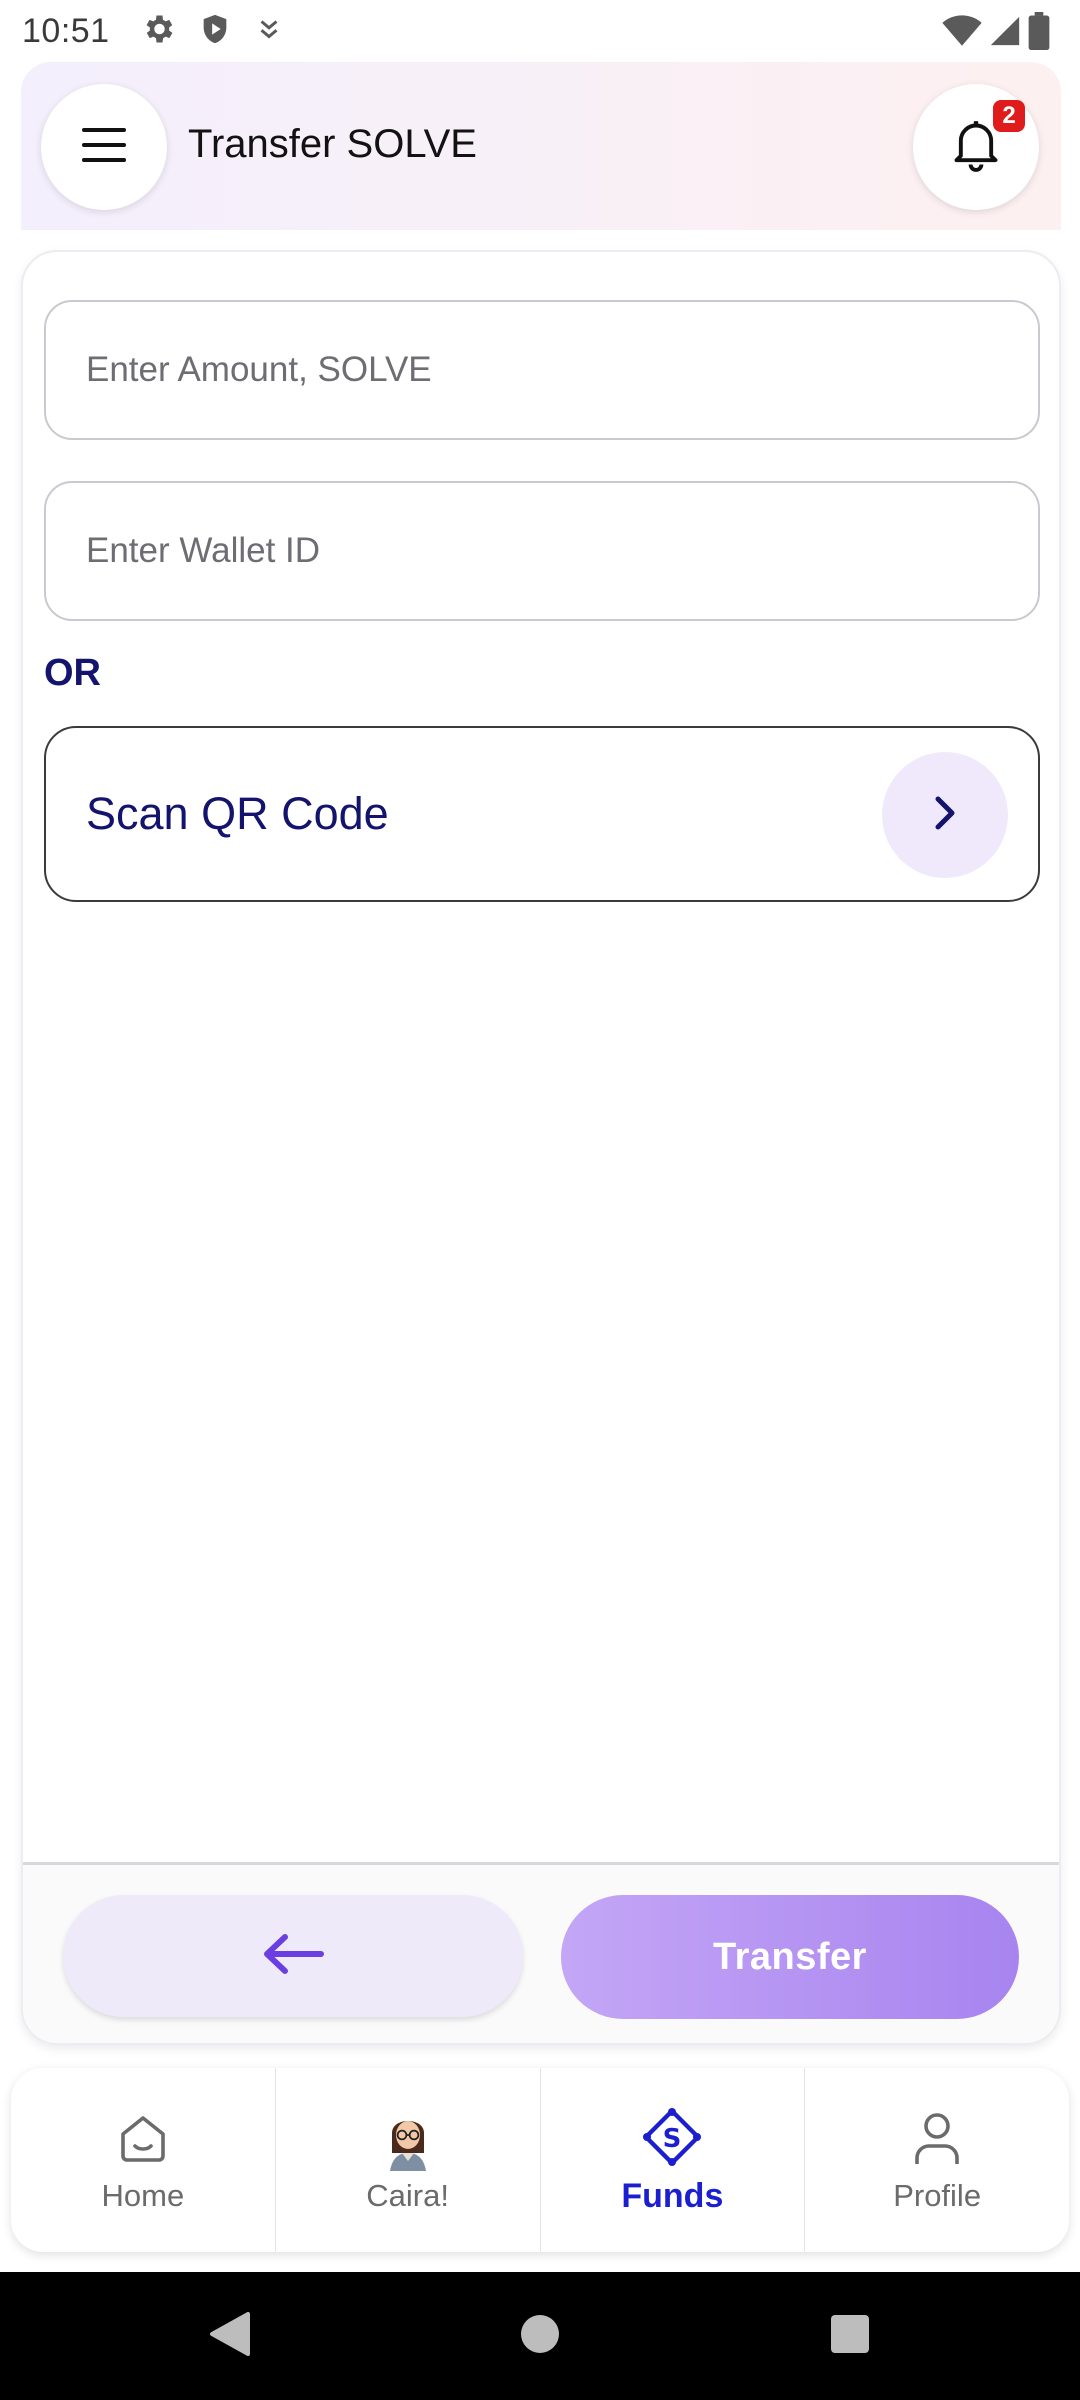 The height and width of the screenshot is (2400, 1080). I want to click on scan-qr-arrow, so click(945, 815).